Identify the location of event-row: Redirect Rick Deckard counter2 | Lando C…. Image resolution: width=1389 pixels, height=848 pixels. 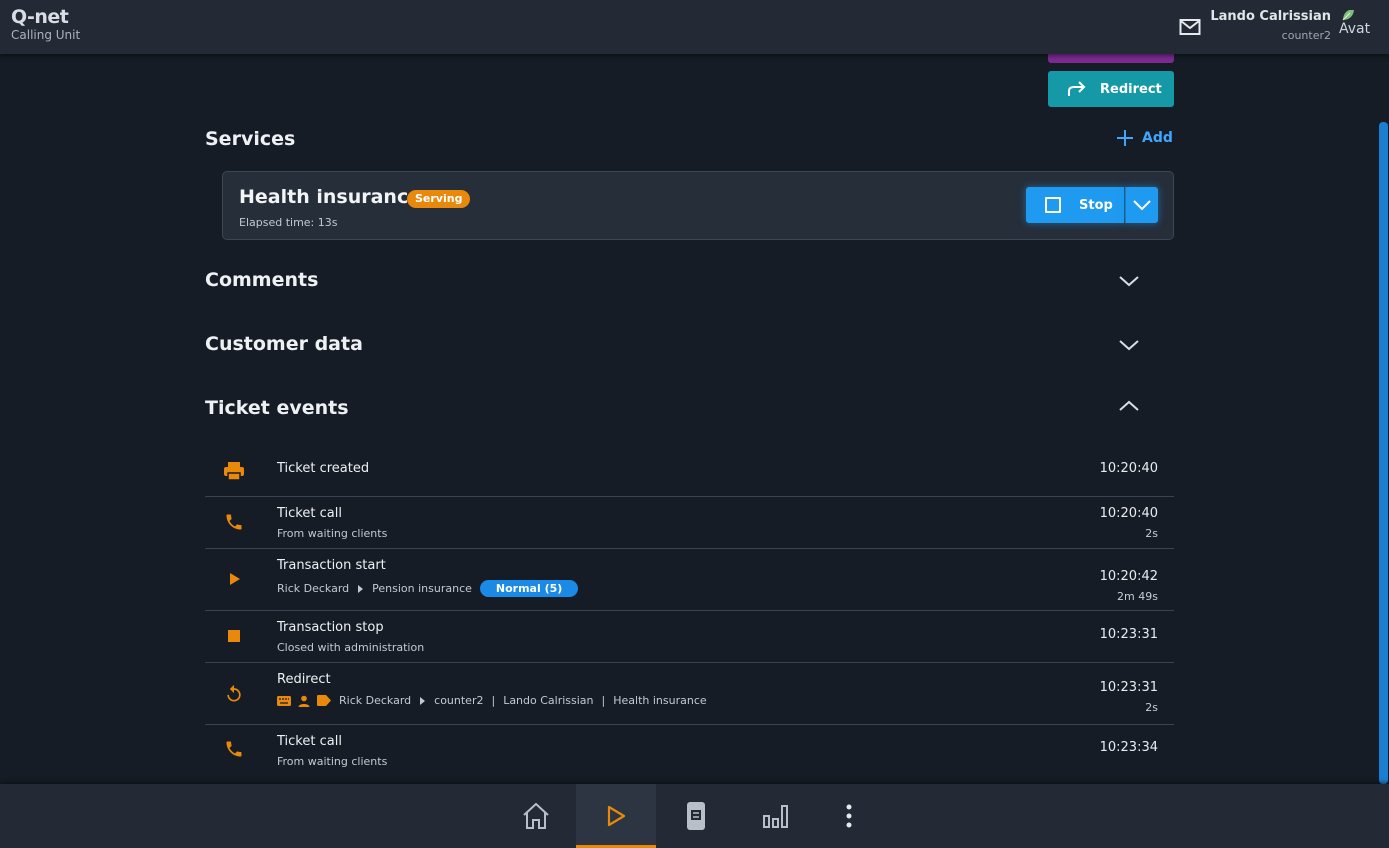
(689, 694).